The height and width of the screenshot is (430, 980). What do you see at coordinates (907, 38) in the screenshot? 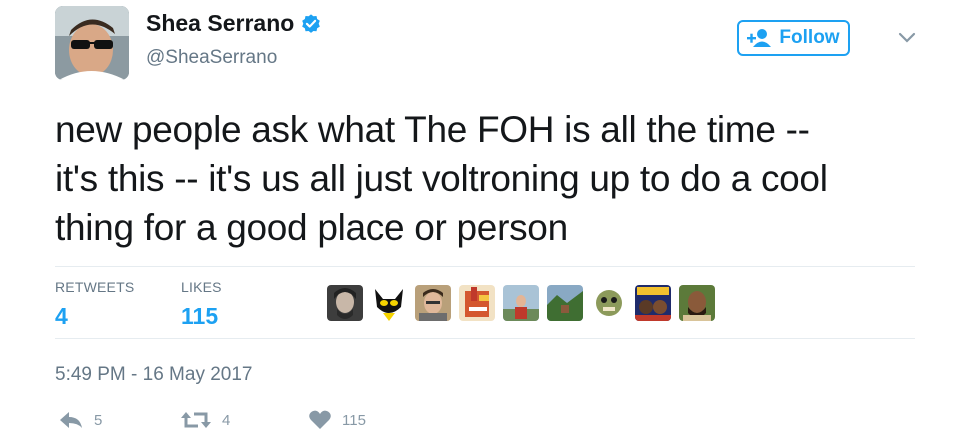
I see `chevron-down-icon` at bounding box center [907, 38].